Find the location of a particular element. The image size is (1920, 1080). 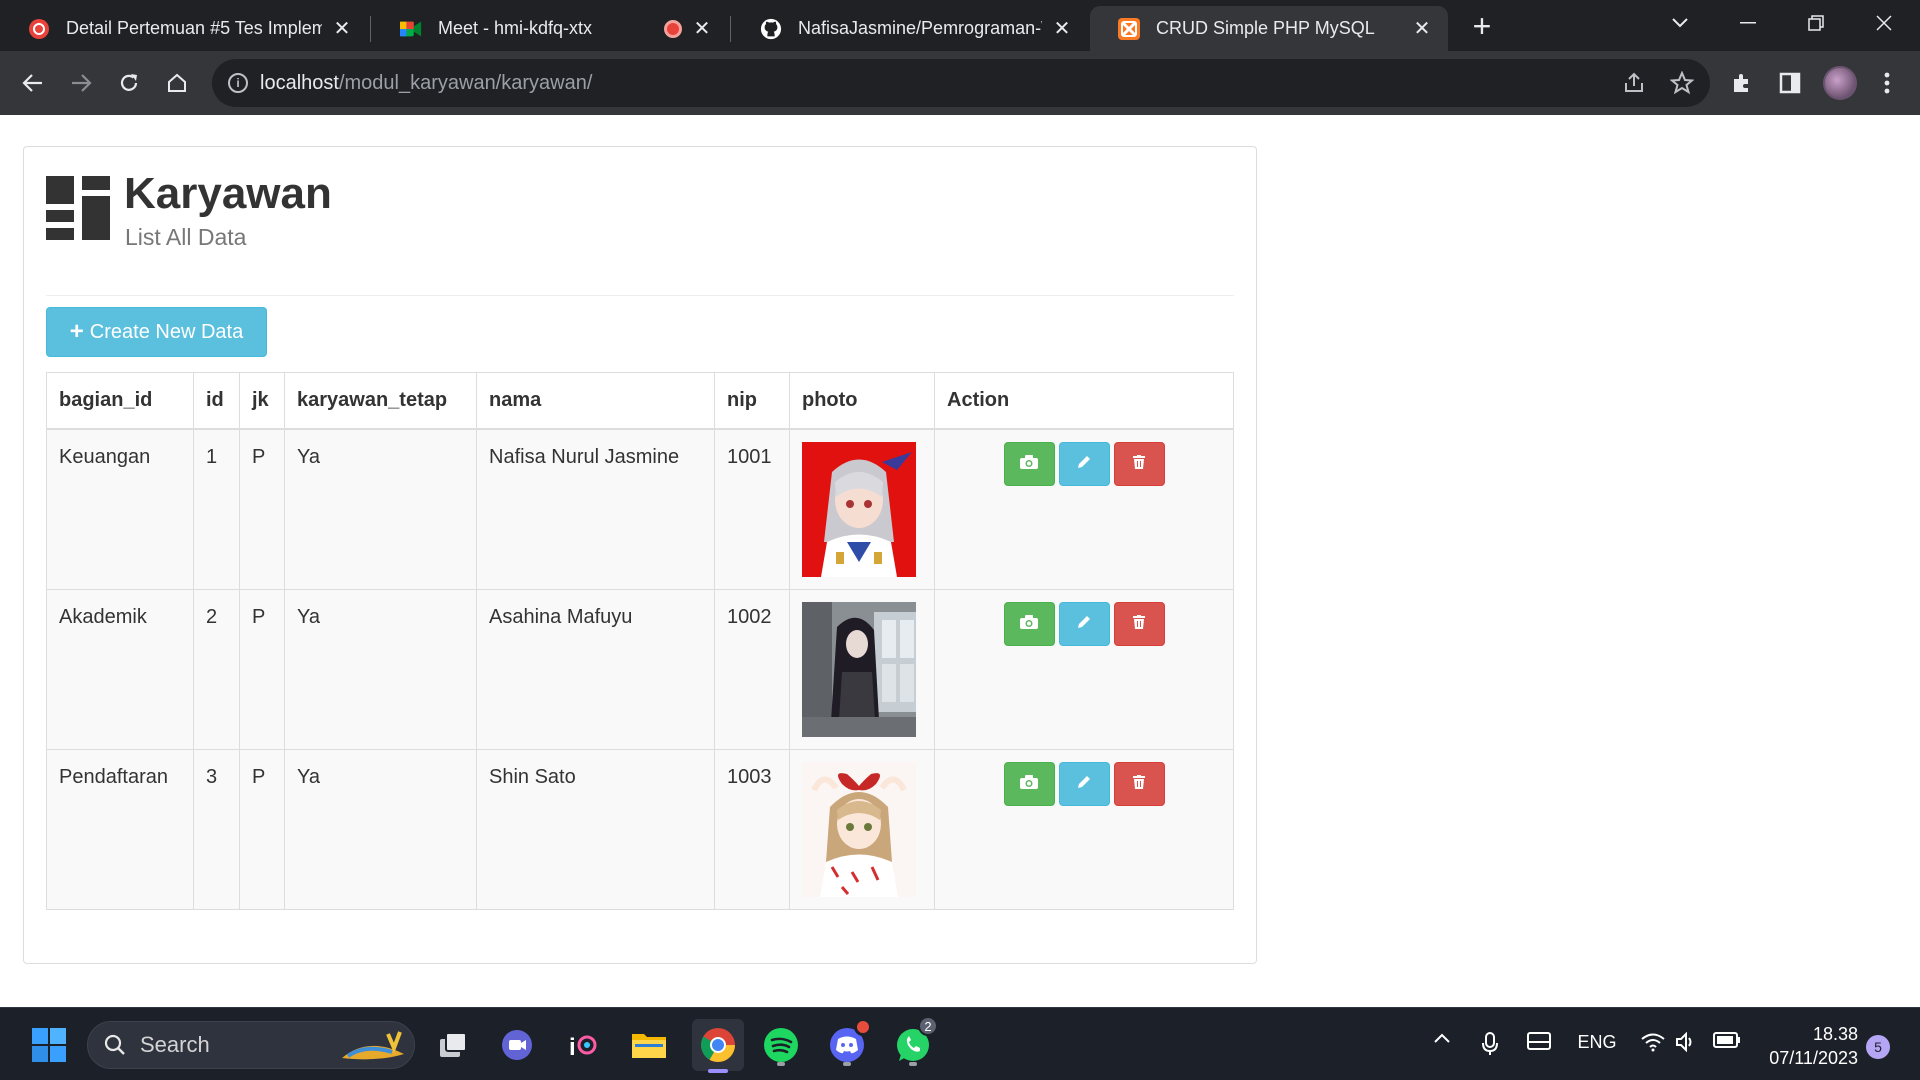

teams-chat-icon is located at coordinates (517, 1045).